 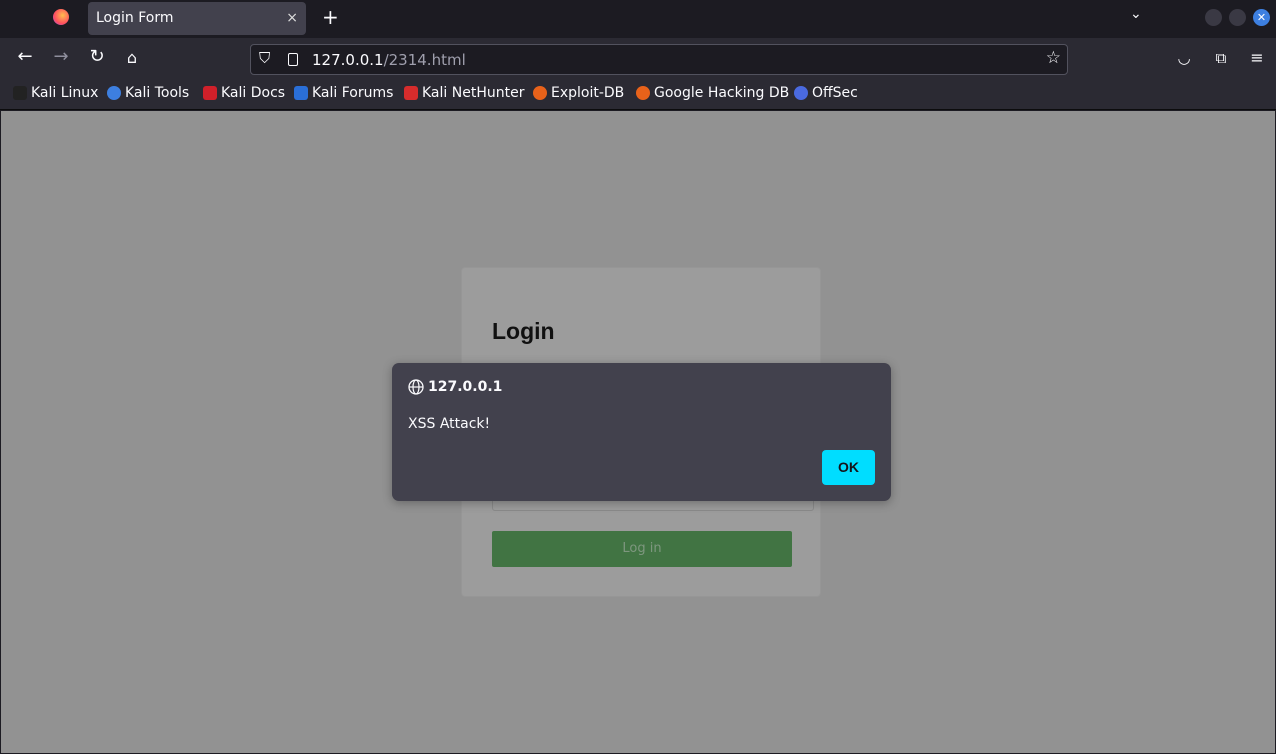 What do you see at coordinates (253, 93) in the screenshot?
I see `bookmark-label: Kali Docs` at bounding box center [253, 93].